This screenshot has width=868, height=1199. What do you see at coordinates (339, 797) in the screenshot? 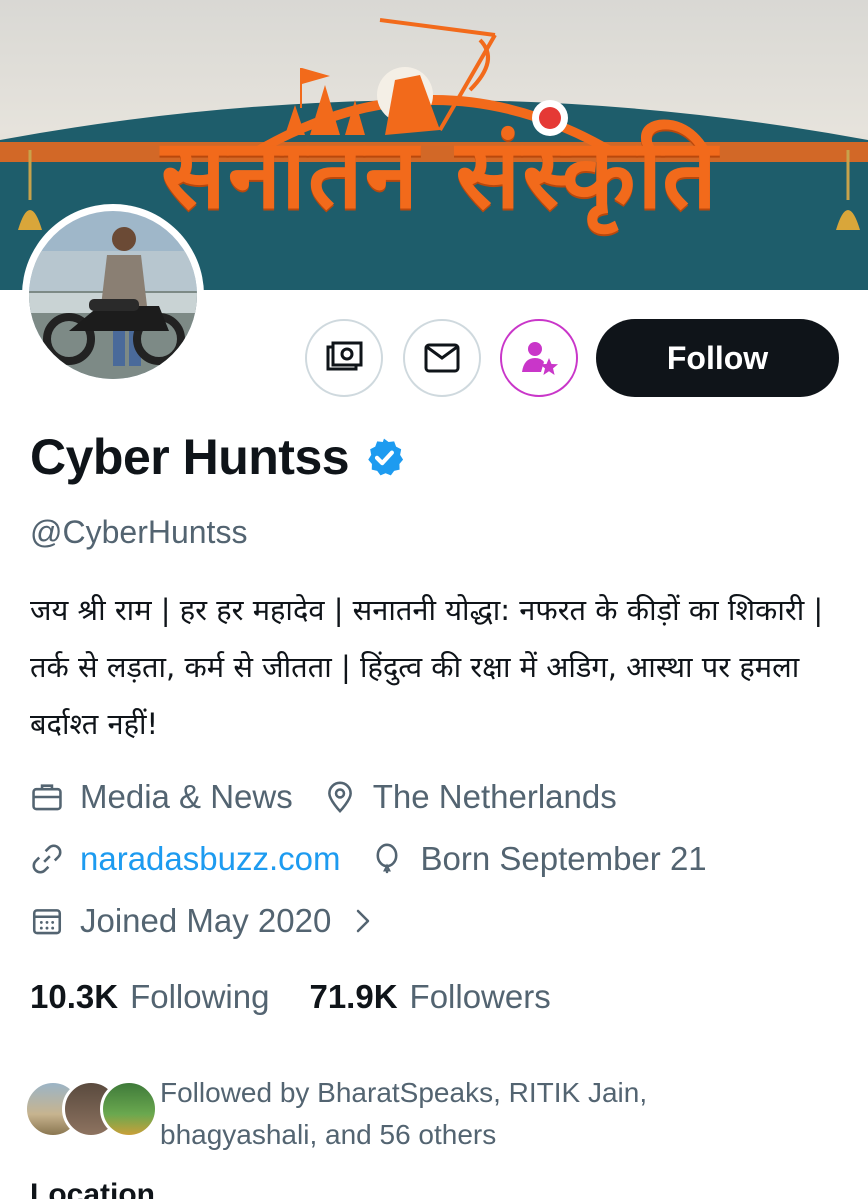
I see `location-pin-icon` at bounding box center [339, 797].